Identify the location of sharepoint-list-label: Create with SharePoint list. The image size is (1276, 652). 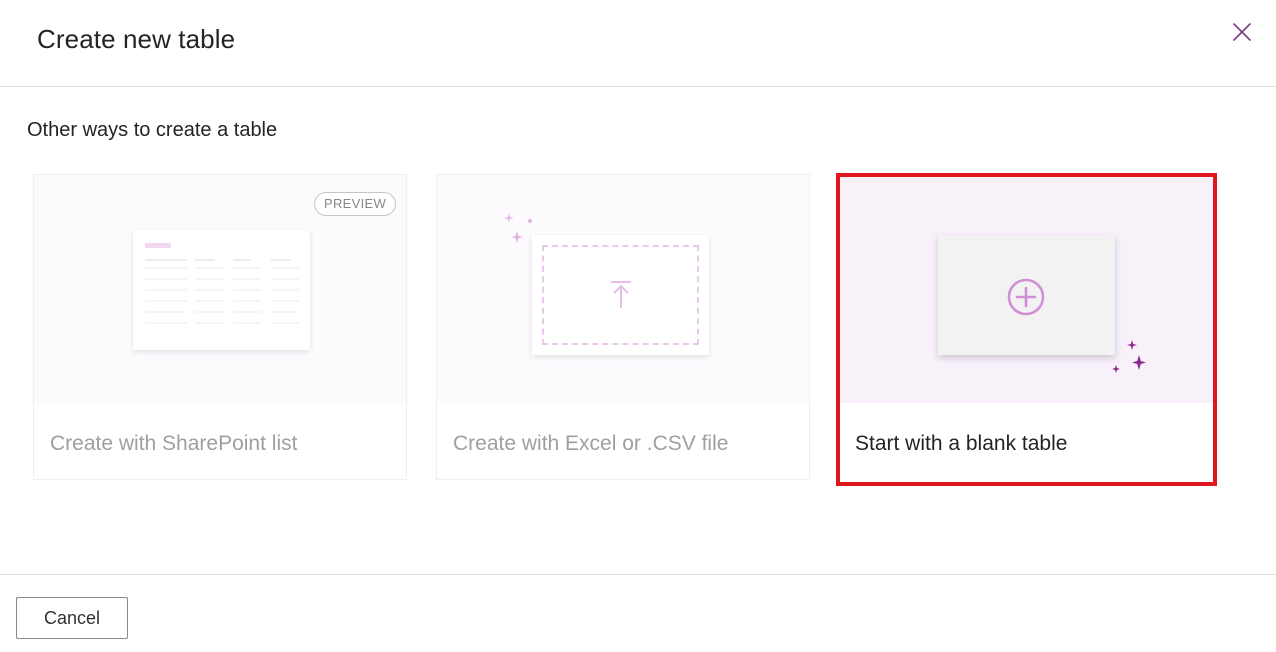
(174, 443).